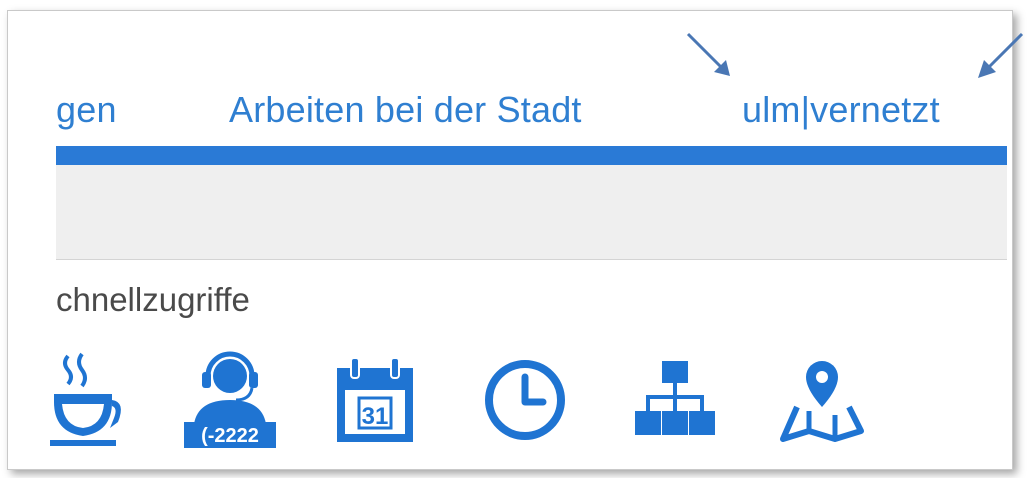  I want to click on quick-access-organigram, so click(675, 400).